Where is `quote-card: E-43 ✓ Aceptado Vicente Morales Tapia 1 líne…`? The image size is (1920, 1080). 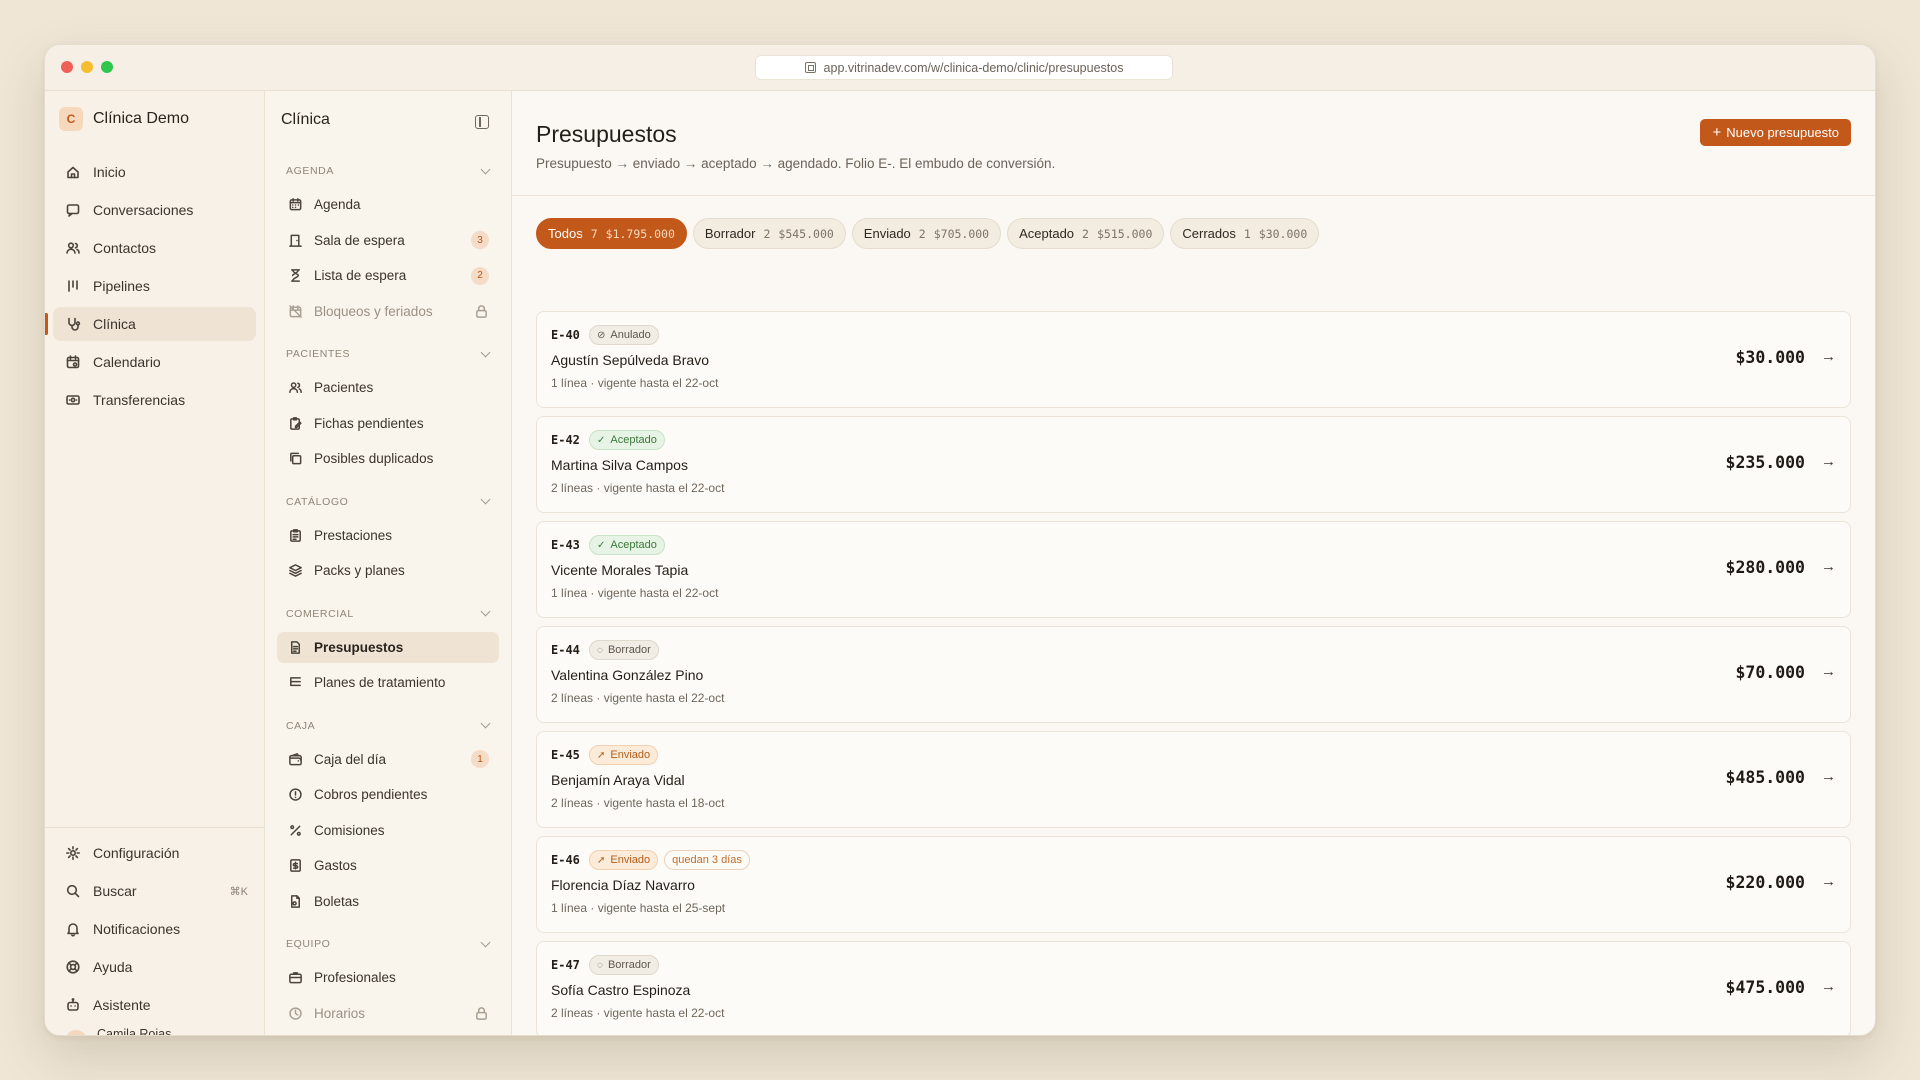
quote-card: E-43 ✓ Aceptado Vicente Morales Tapia 1 líne… is located at coordinates (1193, 569).